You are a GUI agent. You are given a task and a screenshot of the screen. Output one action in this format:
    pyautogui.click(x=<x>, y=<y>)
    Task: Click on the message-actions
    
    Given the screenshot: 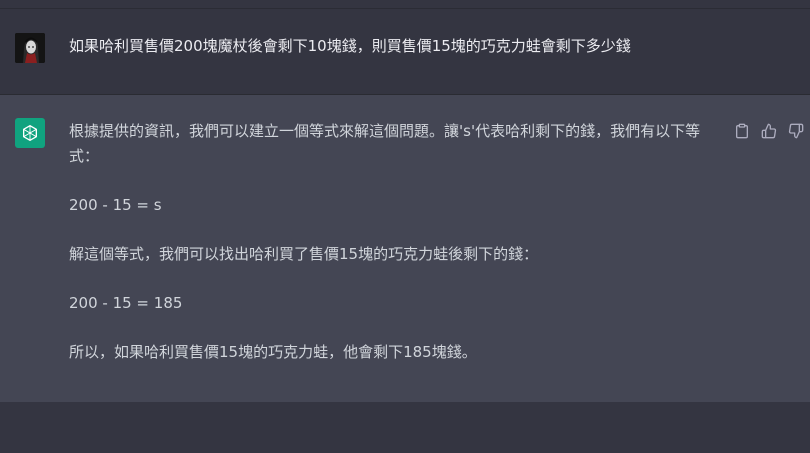 What is the action you would take?
    pyautogui.click(x=769, y=131)
    